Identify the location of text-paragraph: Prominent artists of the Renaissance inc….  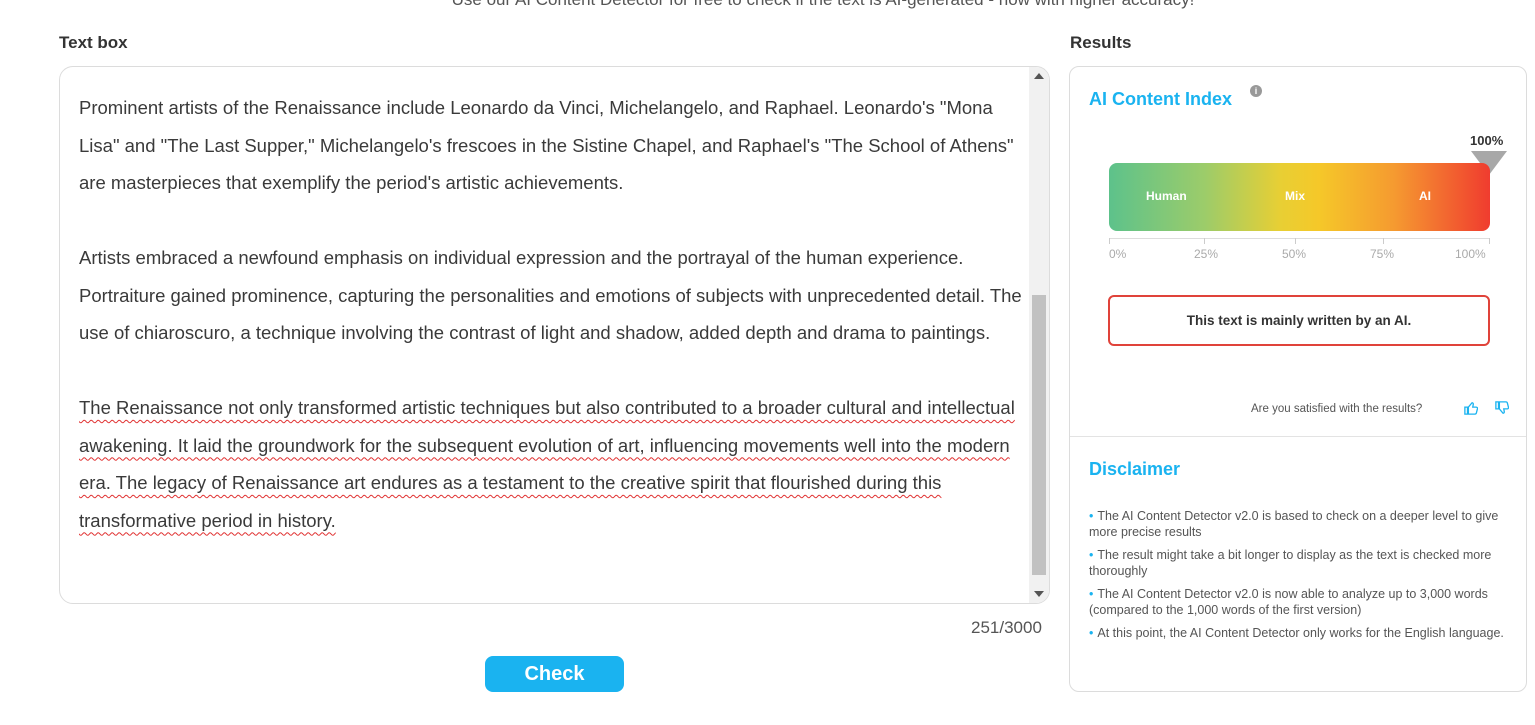
(546, 145).